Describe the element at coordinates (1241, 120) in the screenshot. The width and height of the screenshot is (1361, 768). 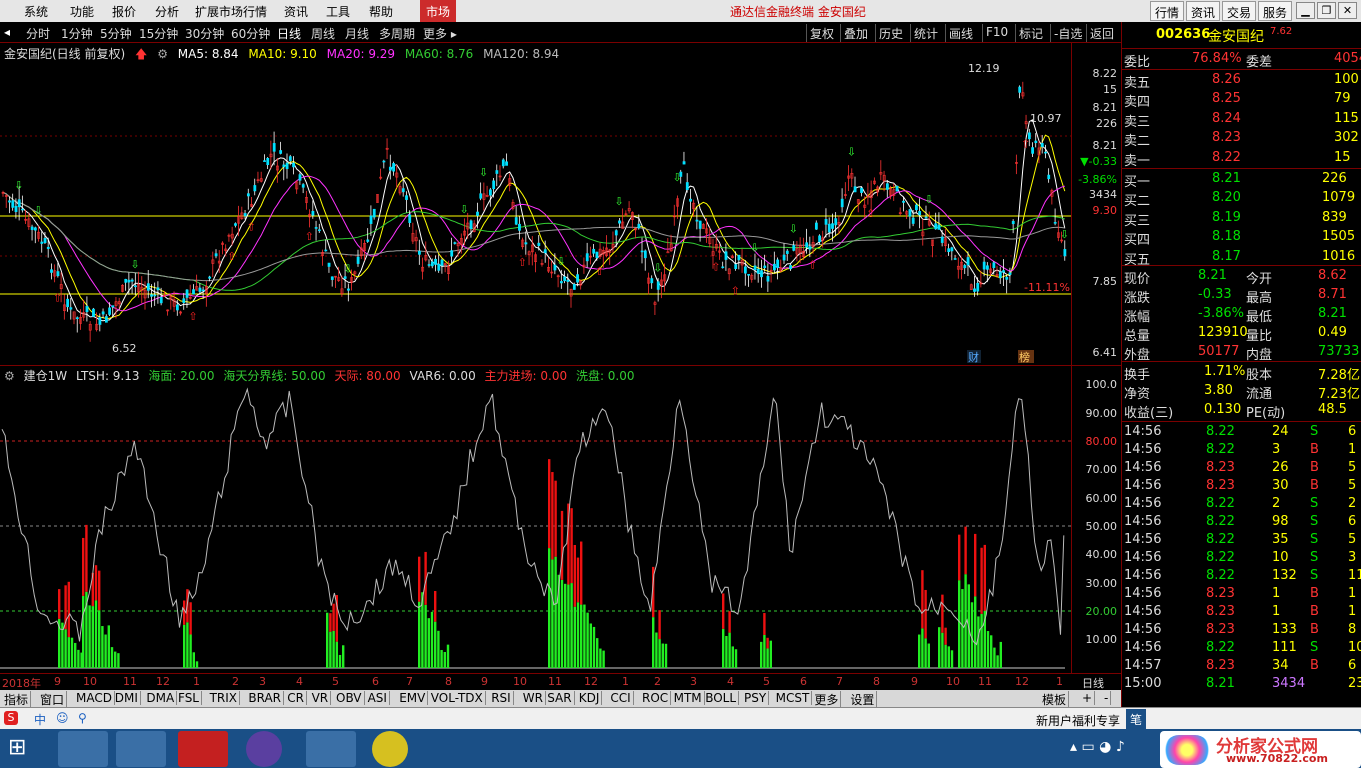
I see `ask-row: 卖三 8.24 115` at that location.